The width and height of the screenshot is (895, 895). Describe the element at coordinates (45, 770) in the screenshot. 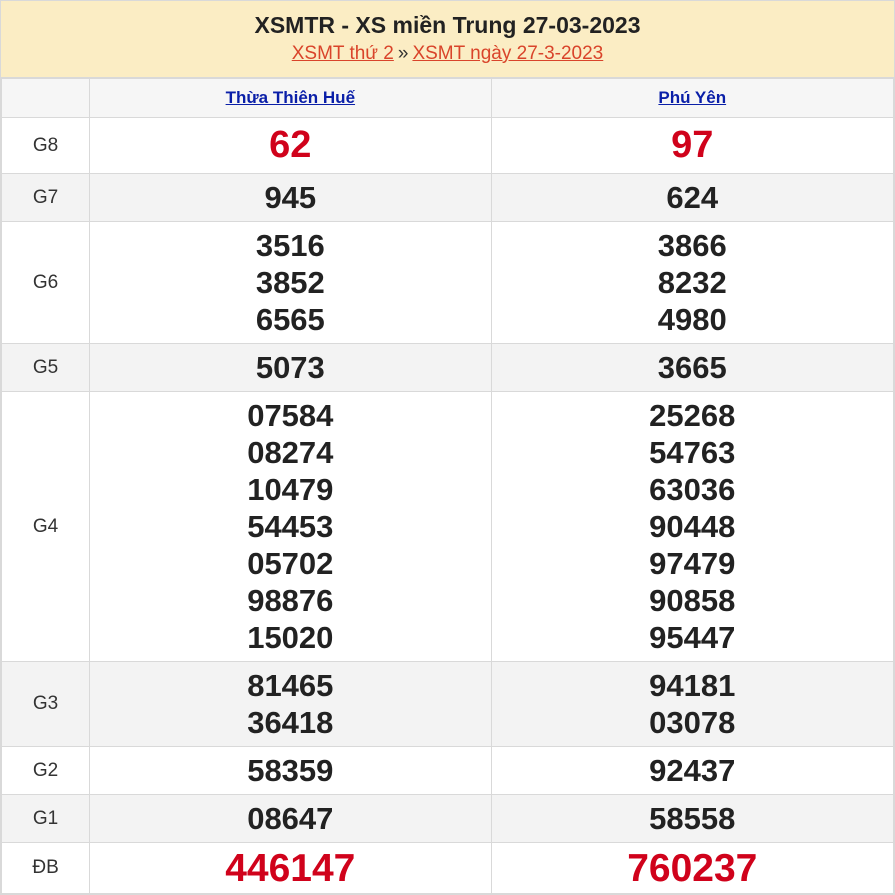

I see `prize-label: G2` at that location.